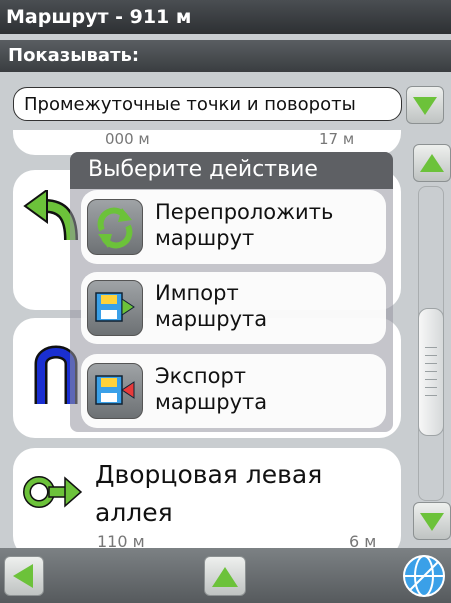 The image size is (451, 603). I want to click on item-remaining: 17 м, so click(337, 139).